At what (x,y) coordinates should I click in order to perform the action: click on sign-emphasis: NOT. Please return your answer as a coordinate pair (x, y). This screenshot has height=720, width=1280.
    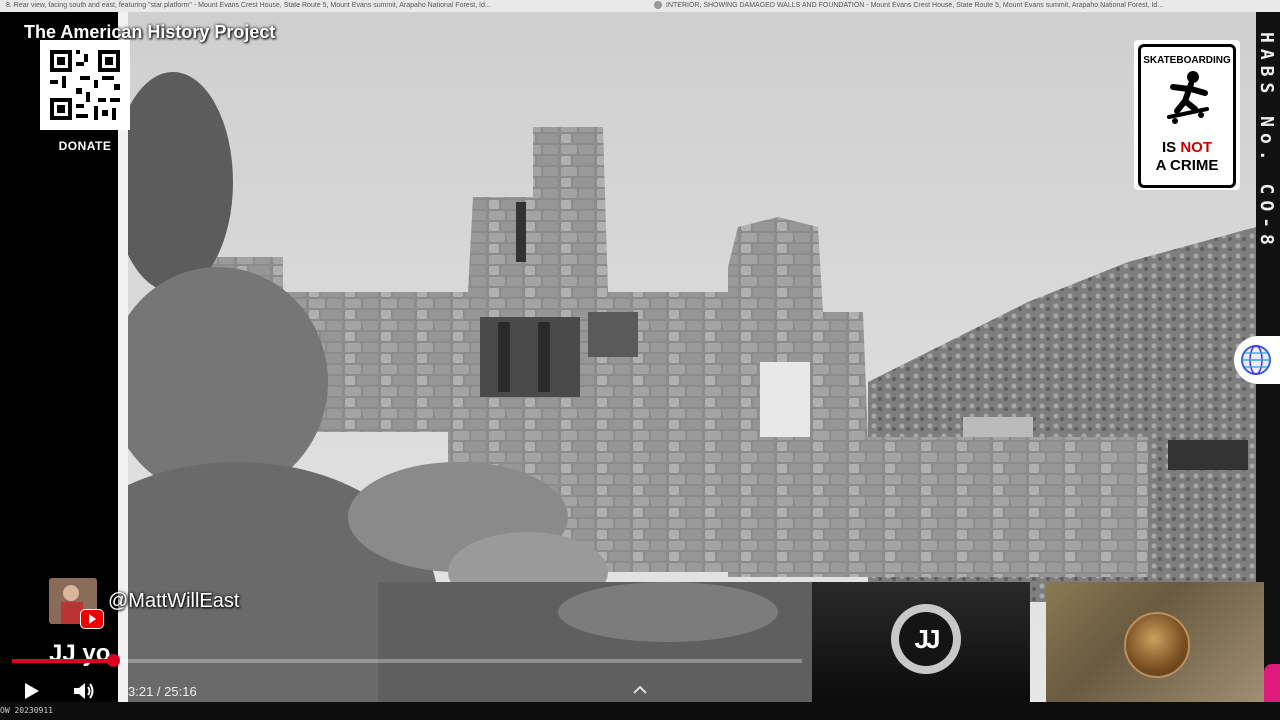
    Looking at the image, I should click on (1196, 147).